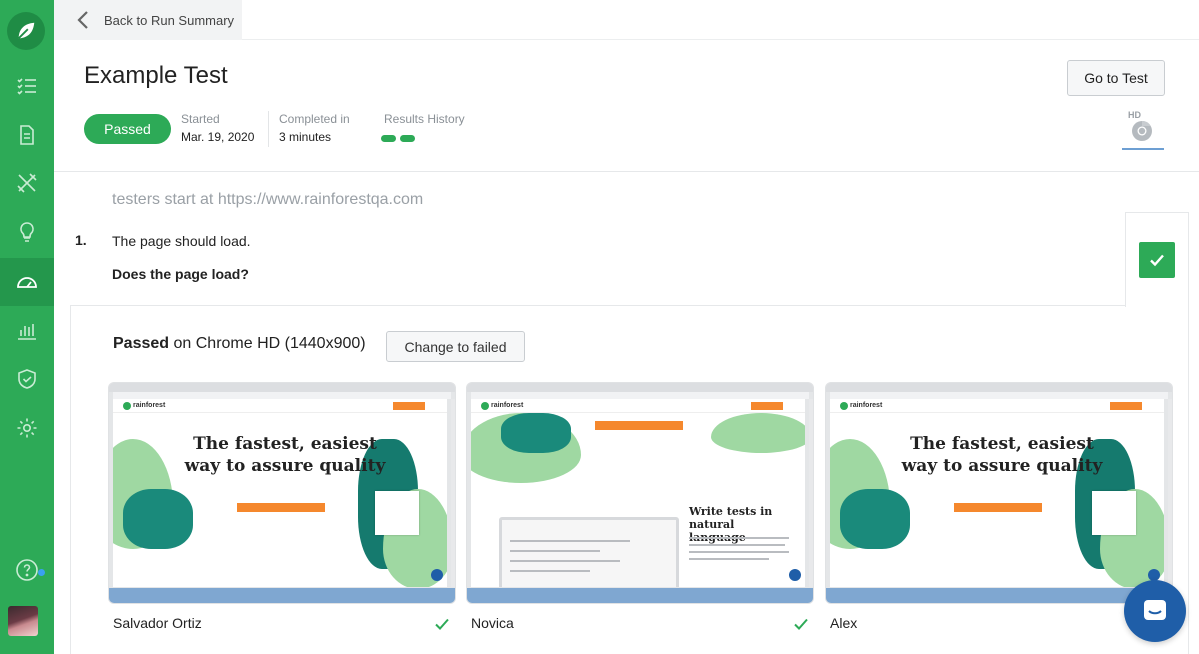  I want to click on step-passed-checkbox, so click(1157, 260).